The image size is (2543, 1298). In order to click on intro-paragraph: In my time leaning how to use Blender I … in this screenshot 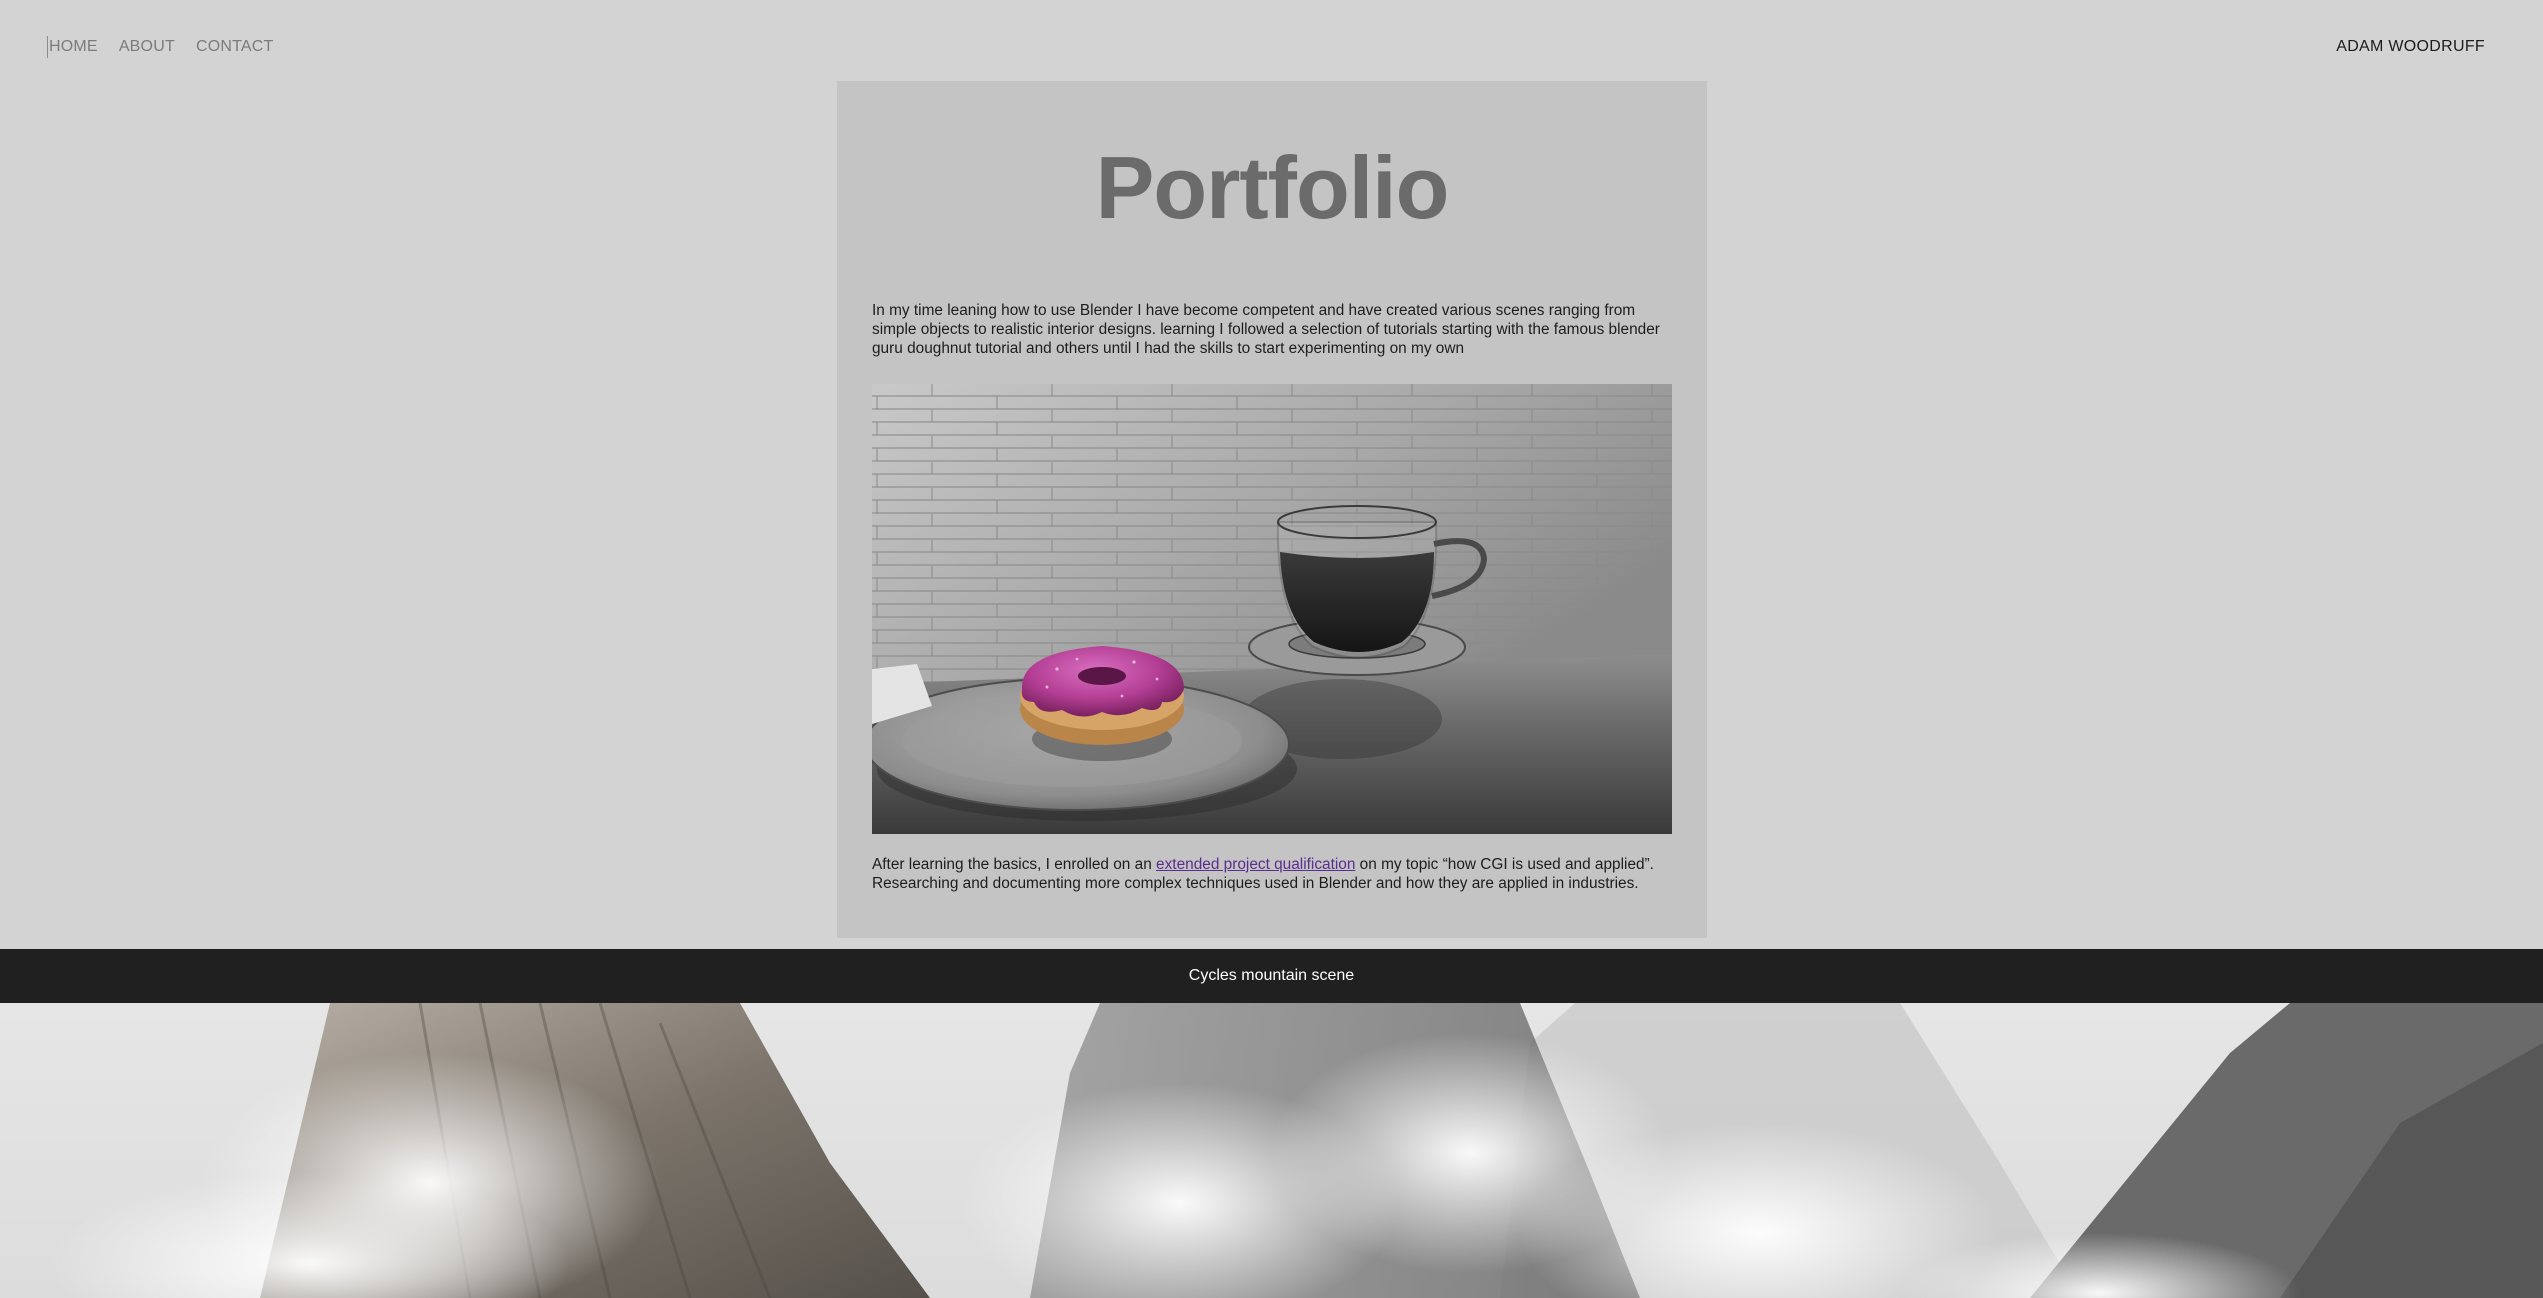, I will do `click(1266, 329)`.